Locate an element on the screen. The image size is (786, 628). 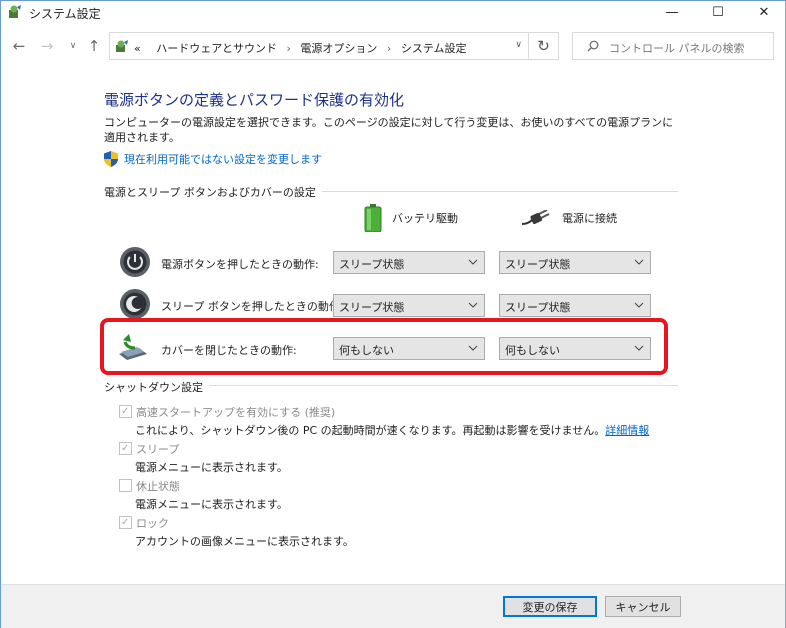
hibernate-label: 休止状態 is located at coordinates (158, 486).